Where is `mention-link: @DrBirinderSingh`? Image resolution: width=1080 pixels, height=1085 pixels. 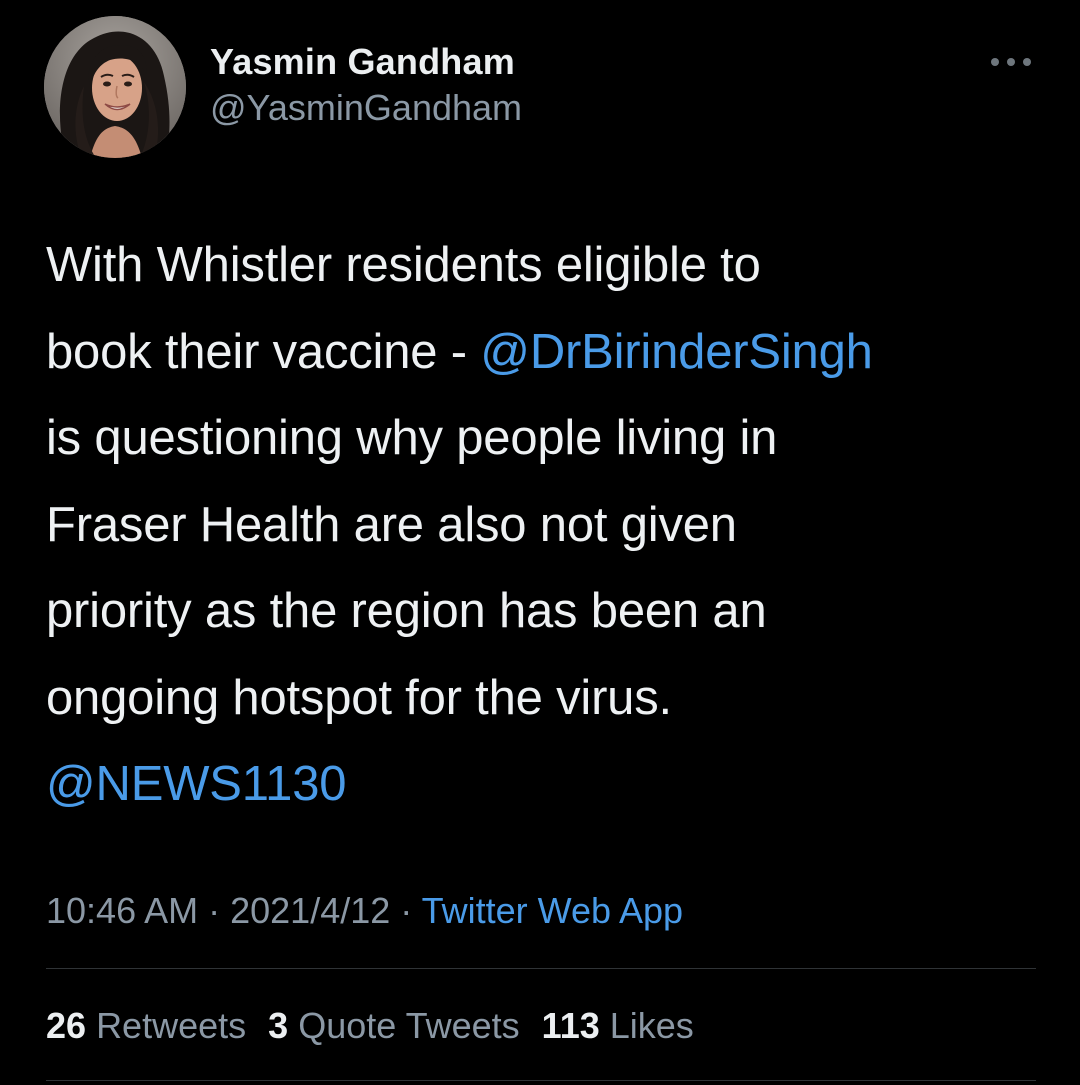
mention-link: @DrBirinderSingh is located at coordinates (676, 352).